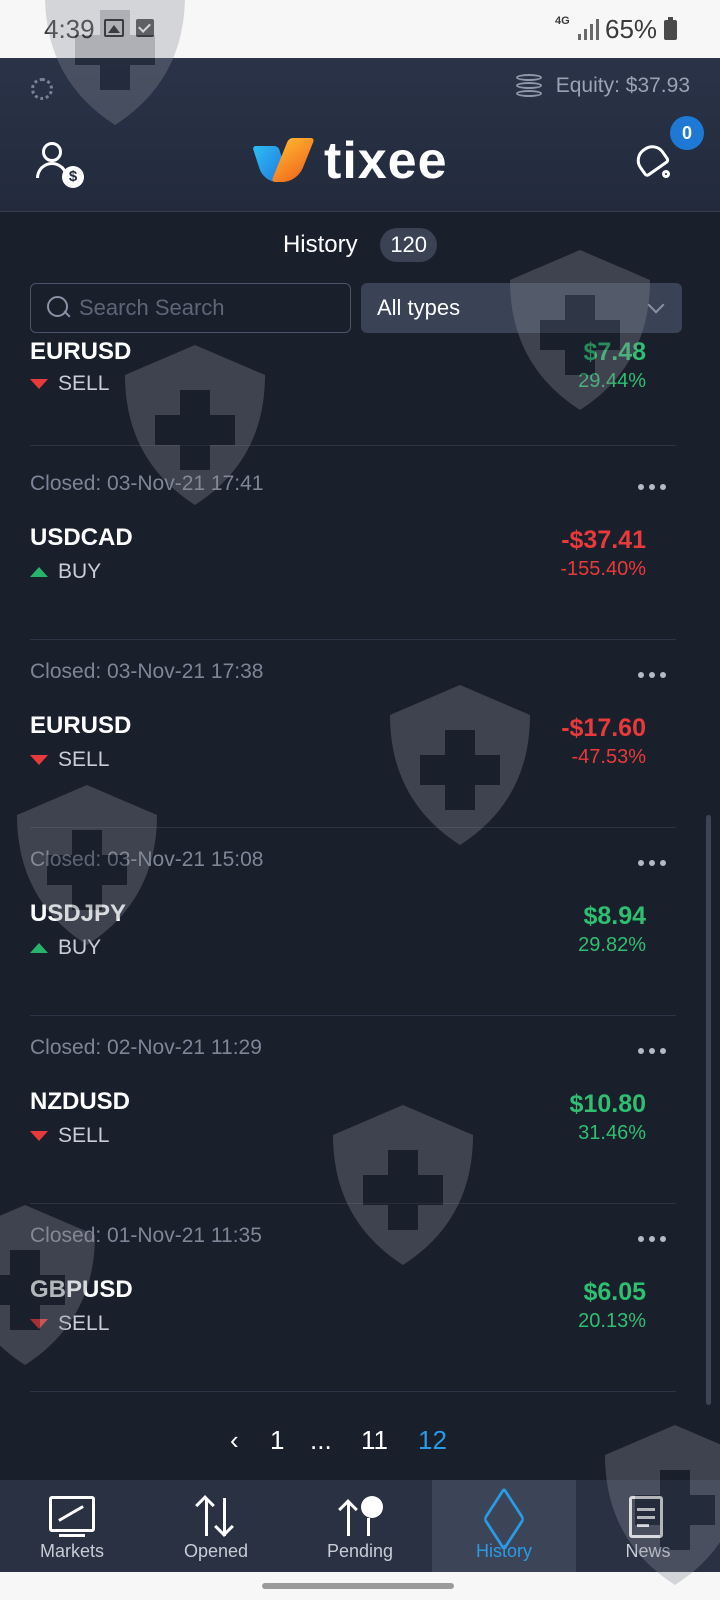 Image resolution: width=720 pixels, height=1600 pixels. Describe the element at coordinates (419, 307) in the screenshot. I see `type-filter-value: All types` at that location.